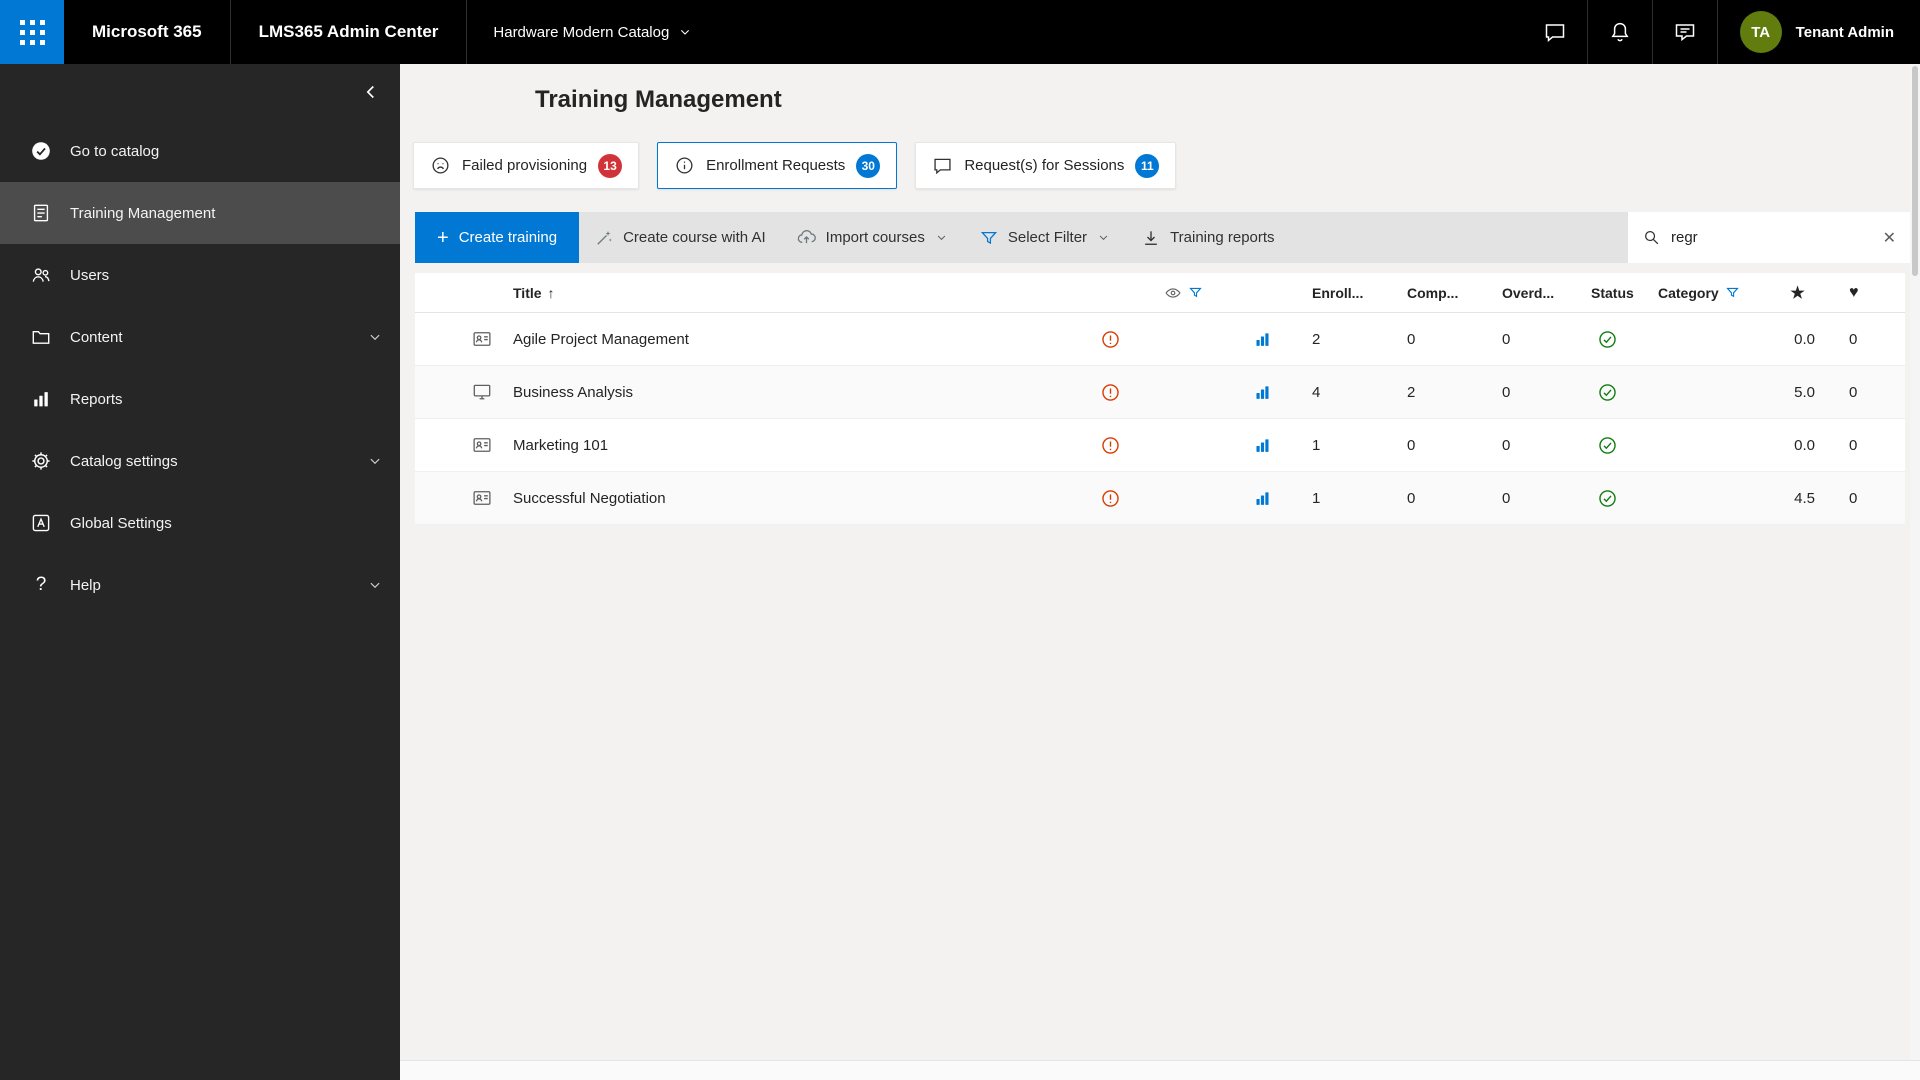 Image resolution: width=1920 pixels, height=1080 pixels. Describe the element at coordinates (200, 151) in the screenshot. I see `sidebar-item-go-to-catalog: Go to catalog` at that location.